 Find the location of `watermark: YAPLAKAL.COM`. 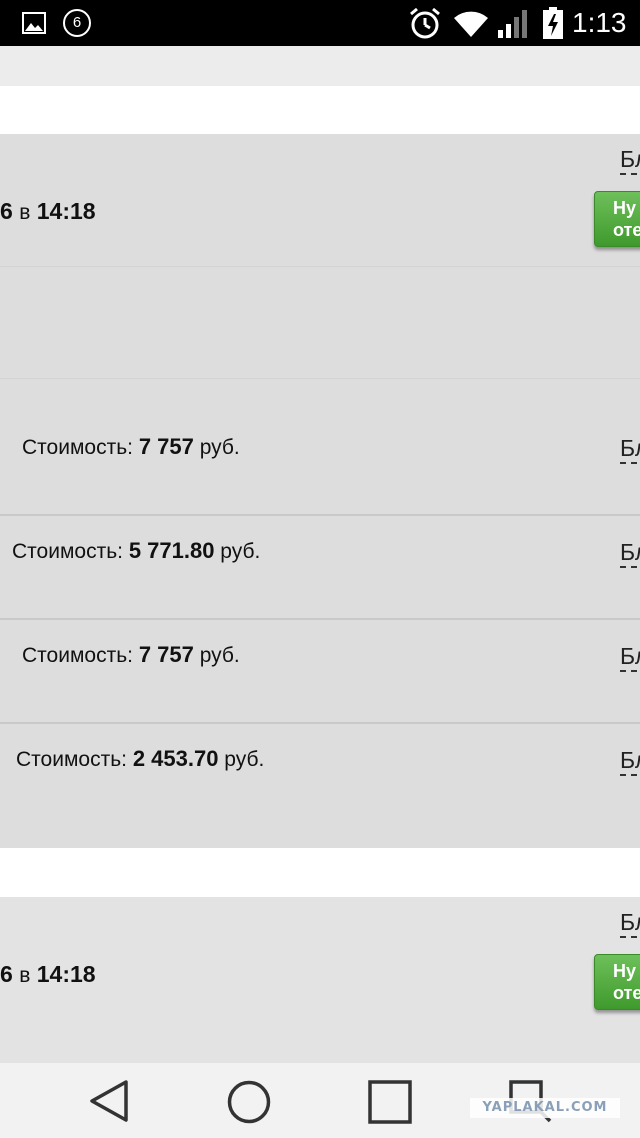

watermark: YAPLAKAL.COM is located at coordinates (545, 1108).